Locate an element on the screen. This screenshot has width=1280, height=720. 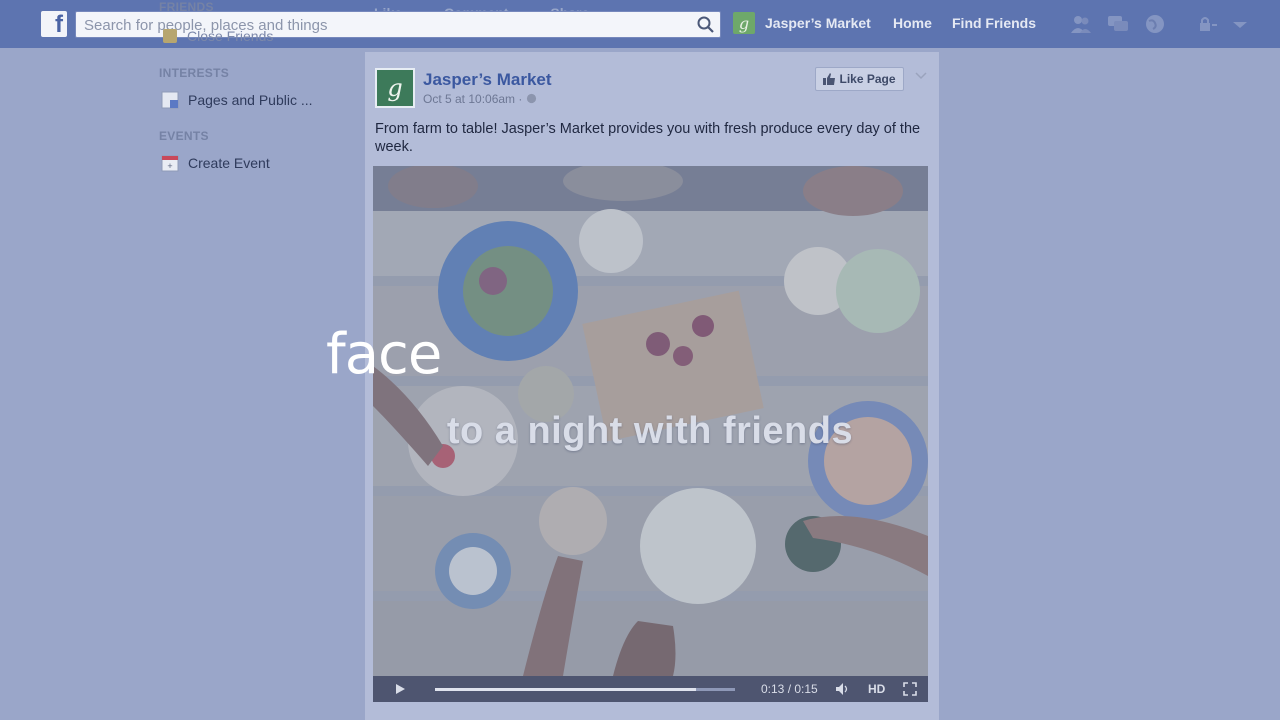
calendar-icon: + is located at coordinates (170, 163).